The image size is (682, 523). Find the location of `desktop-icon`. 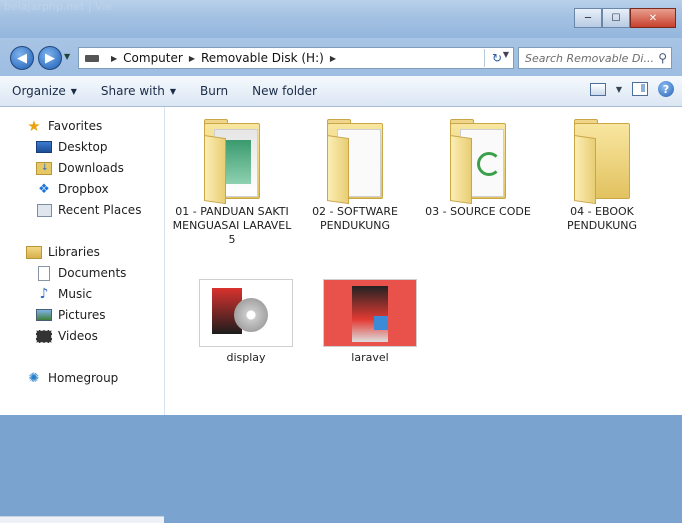

desktop-icon is located at coordinates (44, 147).